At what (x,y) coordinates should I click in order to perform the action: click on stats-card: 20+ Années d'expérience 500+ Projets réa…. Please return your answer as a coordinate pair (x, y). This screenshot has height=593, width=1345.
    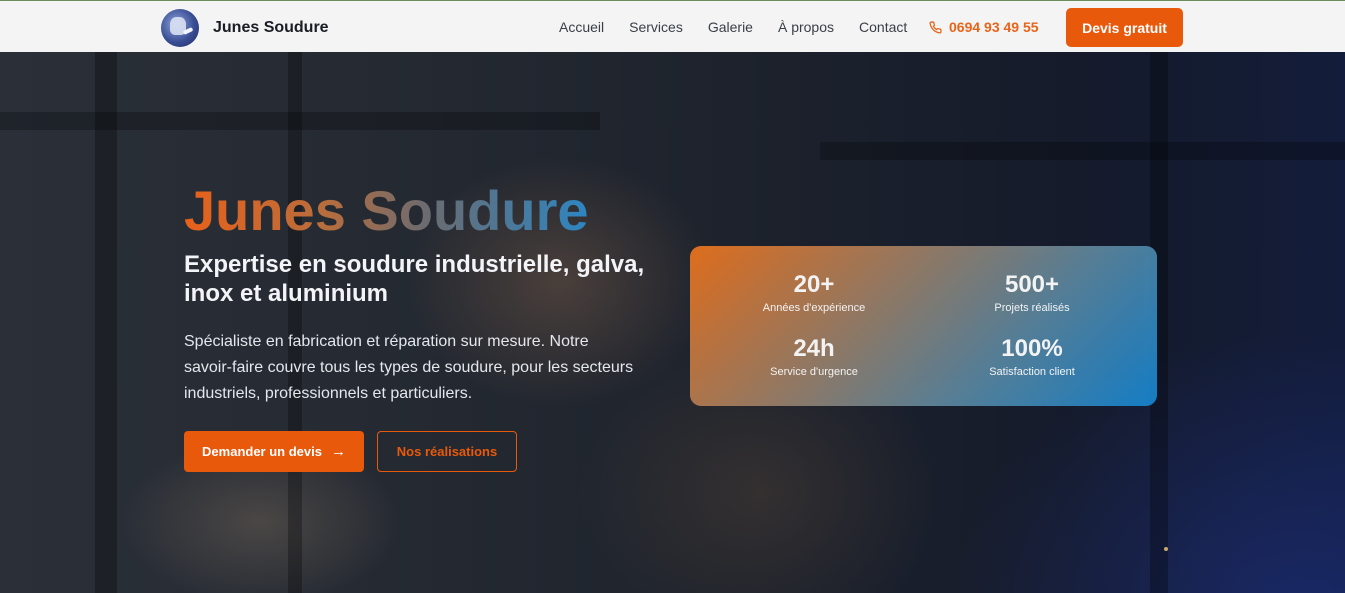
    Looking at the image, I should click on (923, 326).